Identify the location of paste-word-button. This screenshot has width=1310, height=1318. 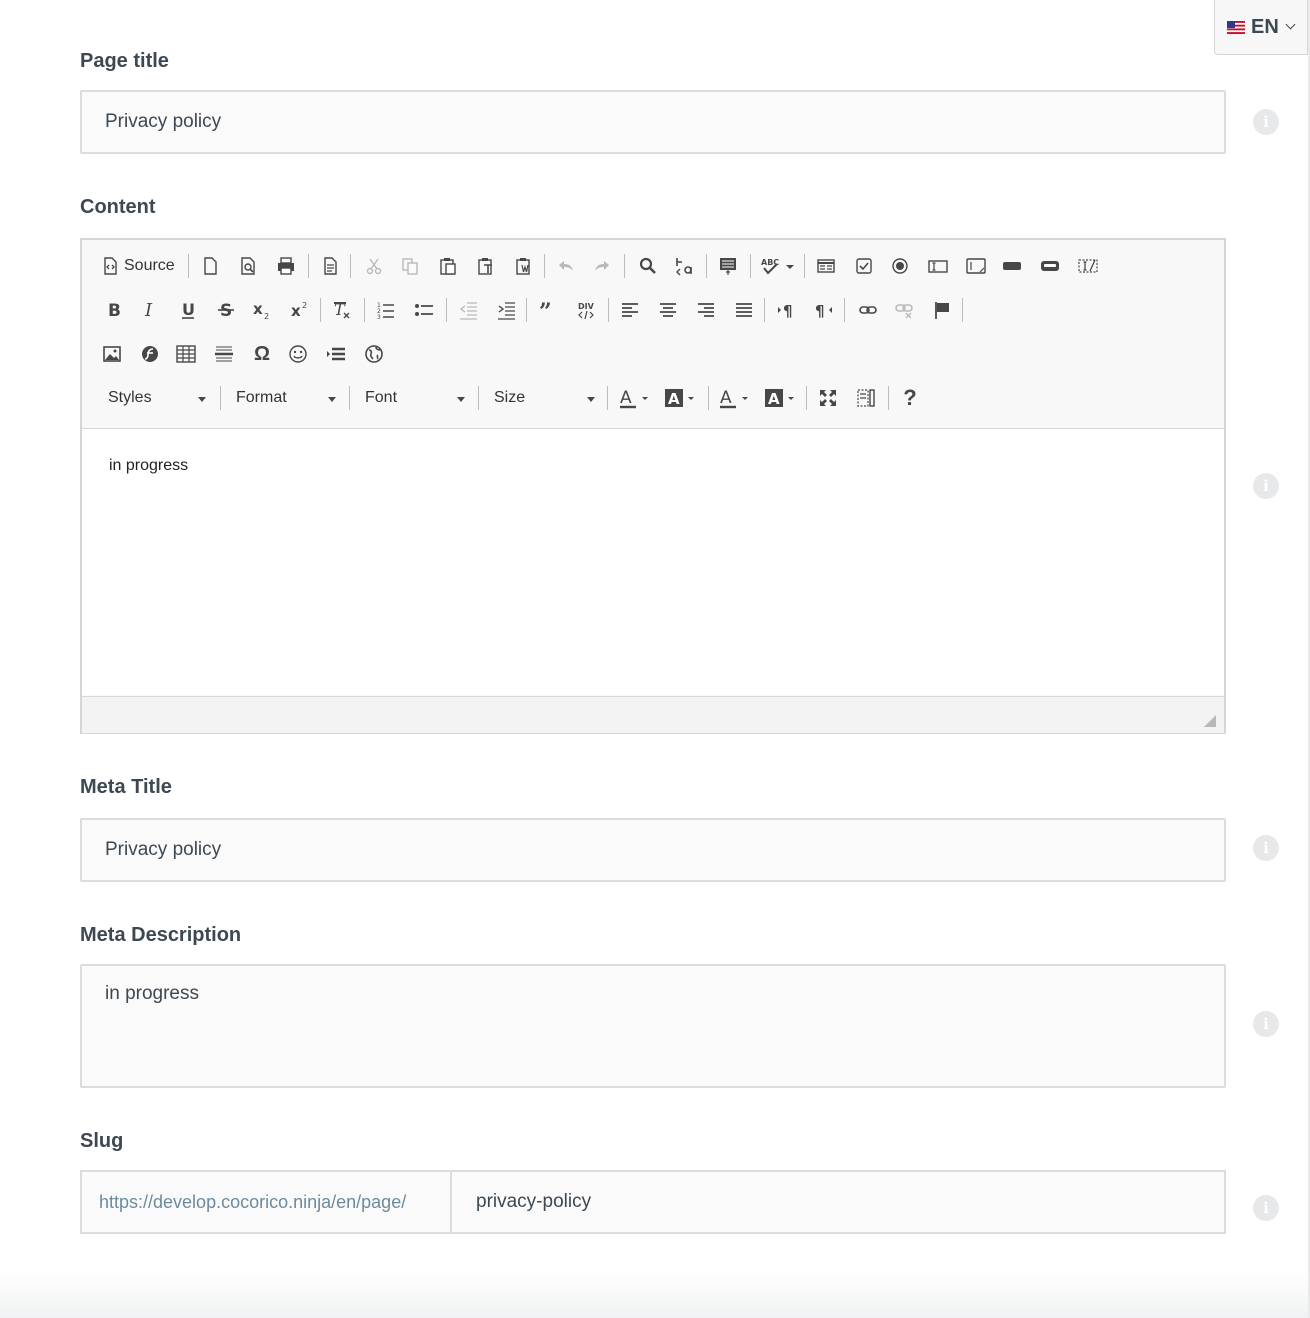
(524, 266).